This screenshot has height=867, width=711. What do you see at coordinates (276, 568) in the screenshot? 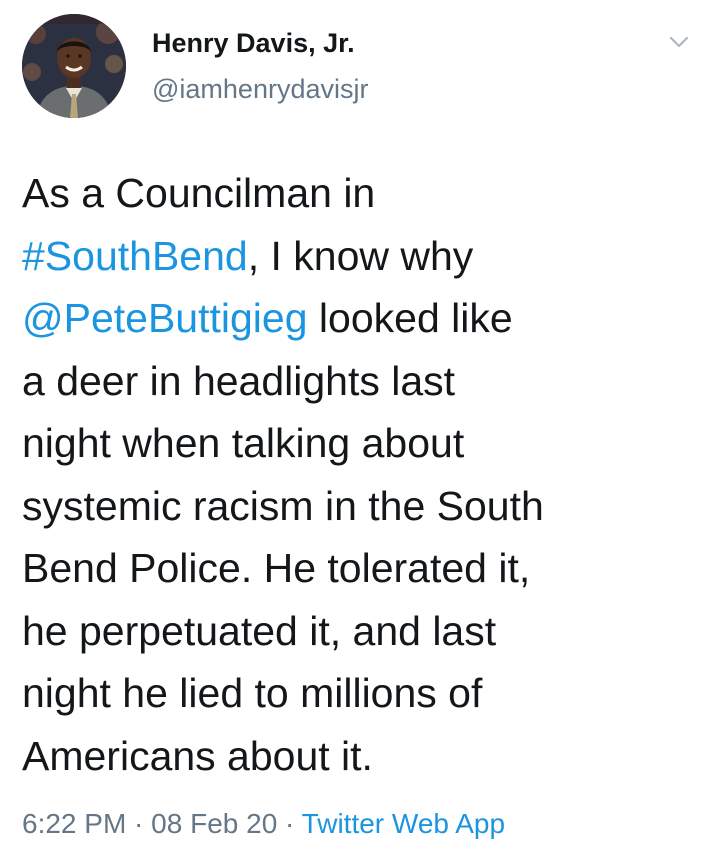
I see `tweet-text-segment: Bend Police. He tolerated it,` at bounding box center [276, 568].